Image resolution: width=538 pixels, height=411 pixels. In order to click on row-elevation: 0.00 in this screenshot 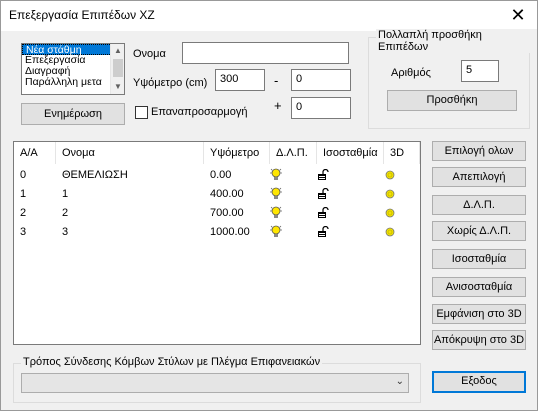, I will do `click(221, 175)`.